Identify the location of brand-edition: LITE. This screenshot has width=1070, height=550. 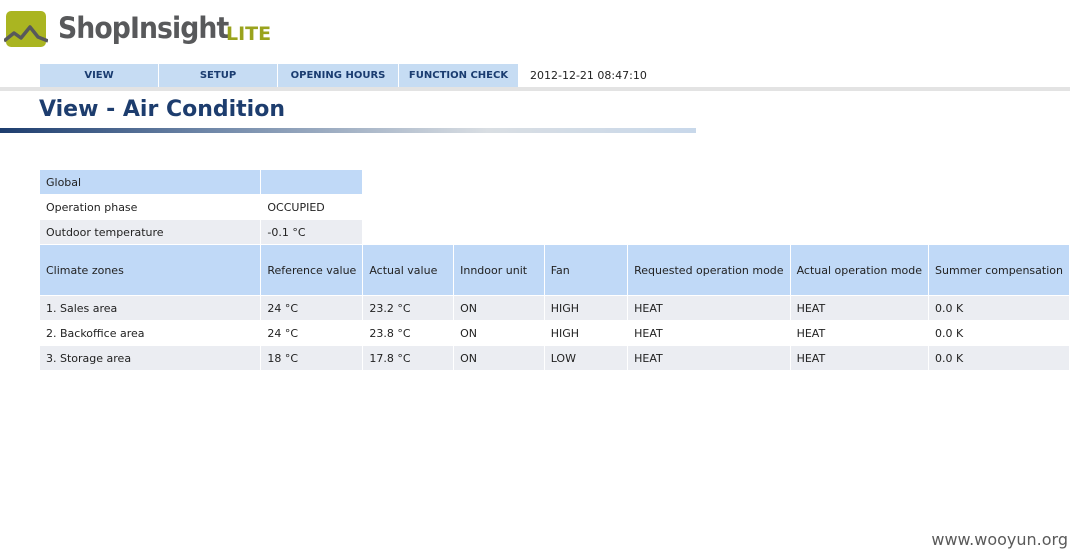
(249, 34).